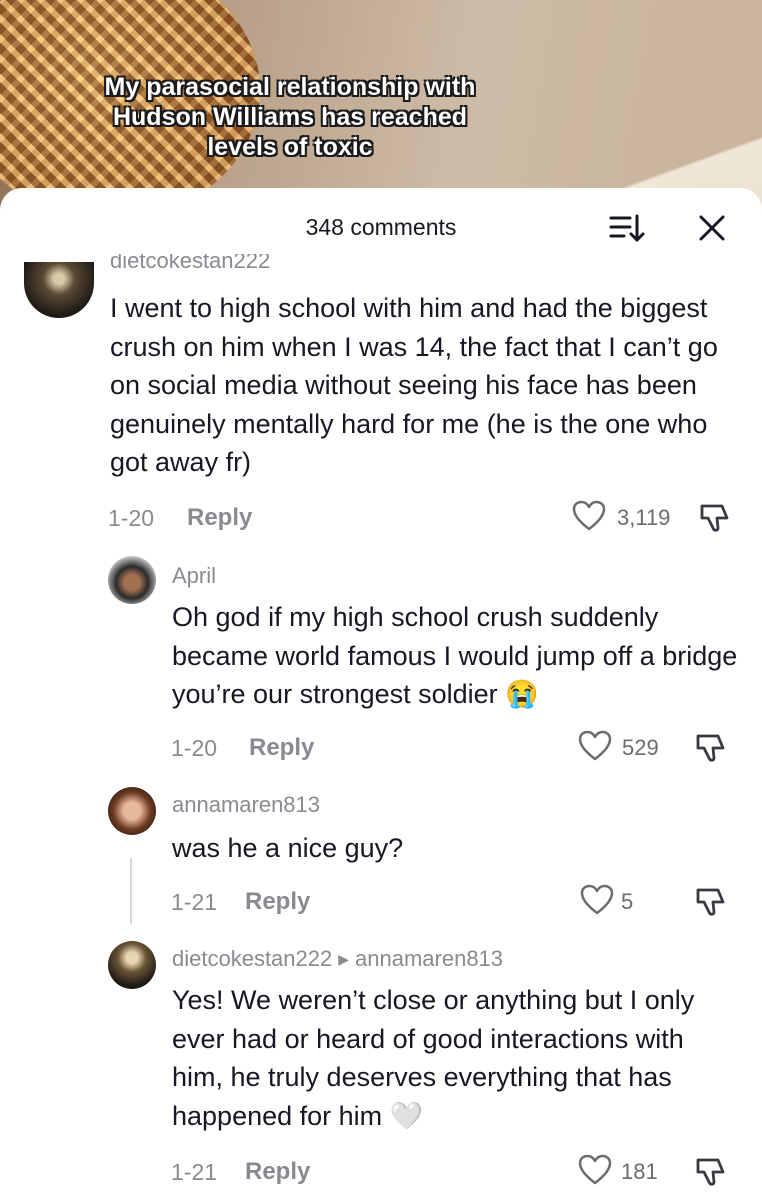  I want to click on white-heart-emoji: 🤍, so click(406, 1115).